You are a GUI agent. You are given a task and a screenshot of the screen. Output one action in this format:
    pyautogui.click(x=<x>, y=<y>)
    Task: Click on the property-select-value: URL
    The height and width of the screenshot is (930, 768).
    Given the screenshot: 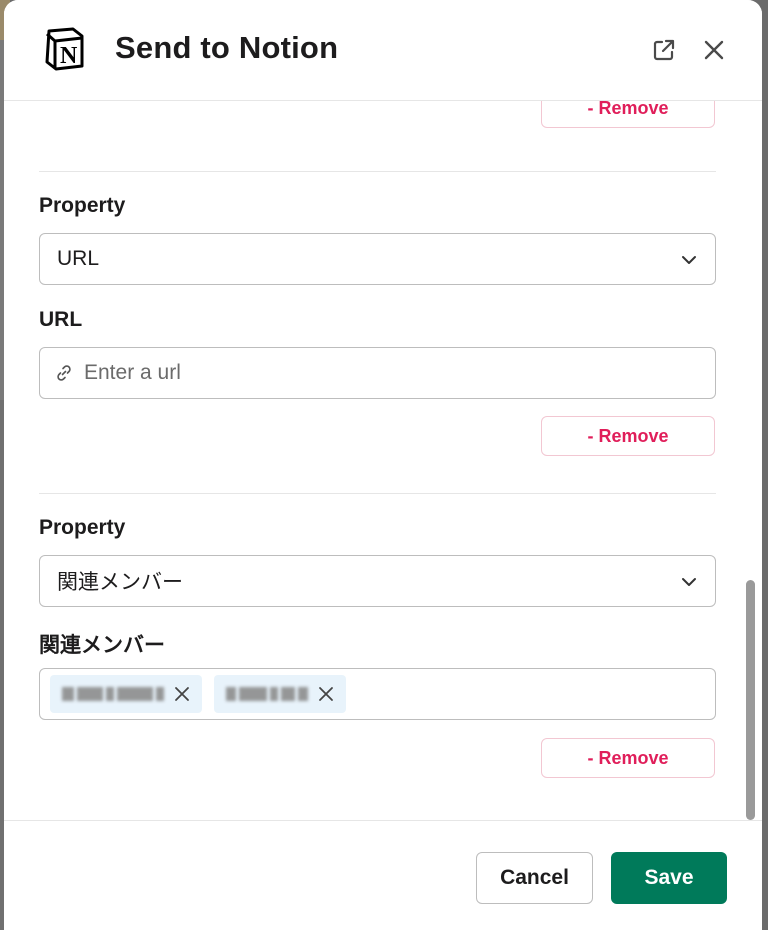 What is the action you would take?
    pyautogui.click(x=78, y=258)
    